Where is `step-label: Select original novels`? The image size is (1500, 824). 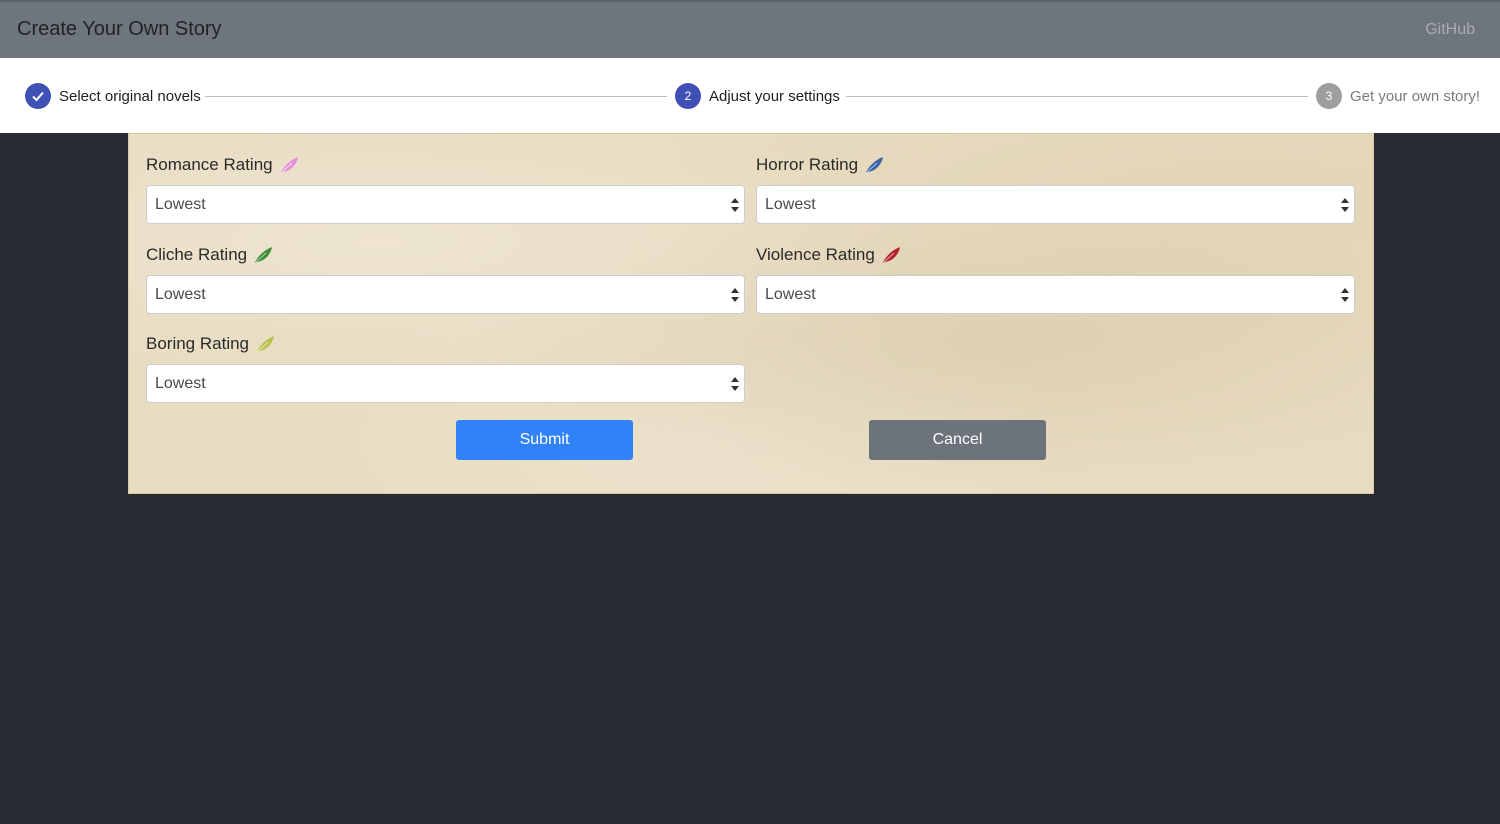
step-label: Select original novels is located at coordinates (130, 96).